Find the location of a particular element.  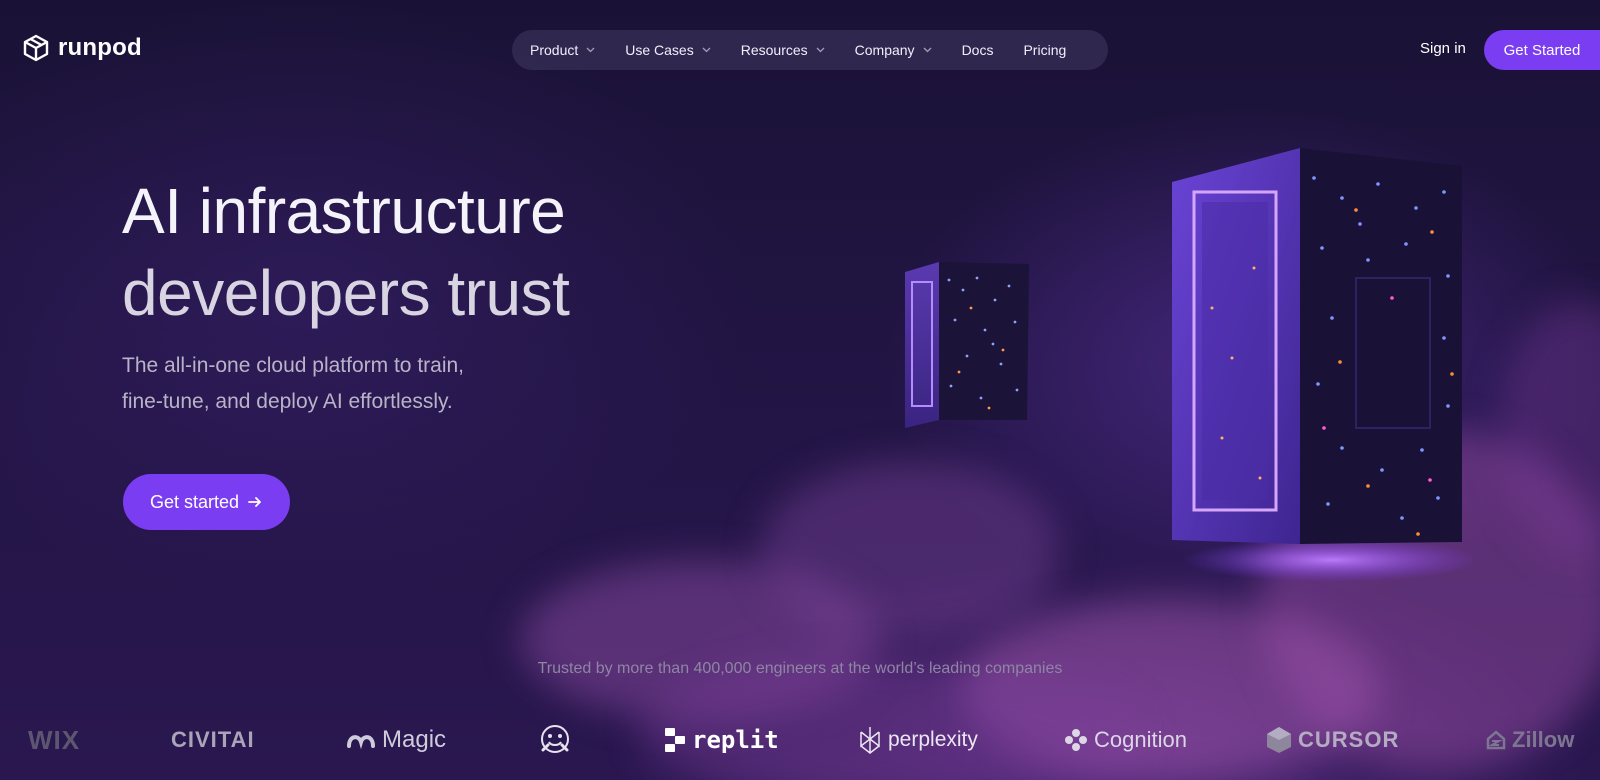

replit-icon is located at coordinates (675, 740).